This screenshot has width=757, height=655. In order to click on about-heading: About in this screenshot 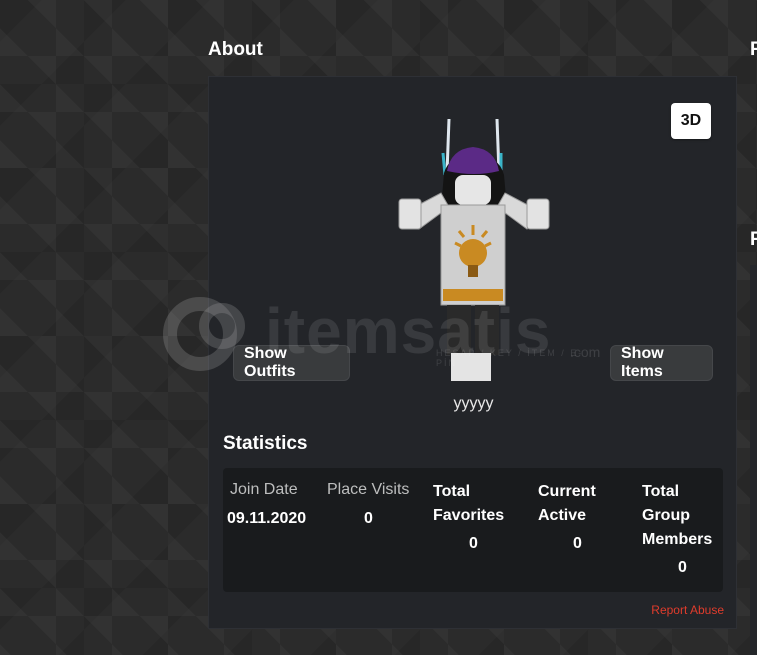, I will do `click(235, 49)`.